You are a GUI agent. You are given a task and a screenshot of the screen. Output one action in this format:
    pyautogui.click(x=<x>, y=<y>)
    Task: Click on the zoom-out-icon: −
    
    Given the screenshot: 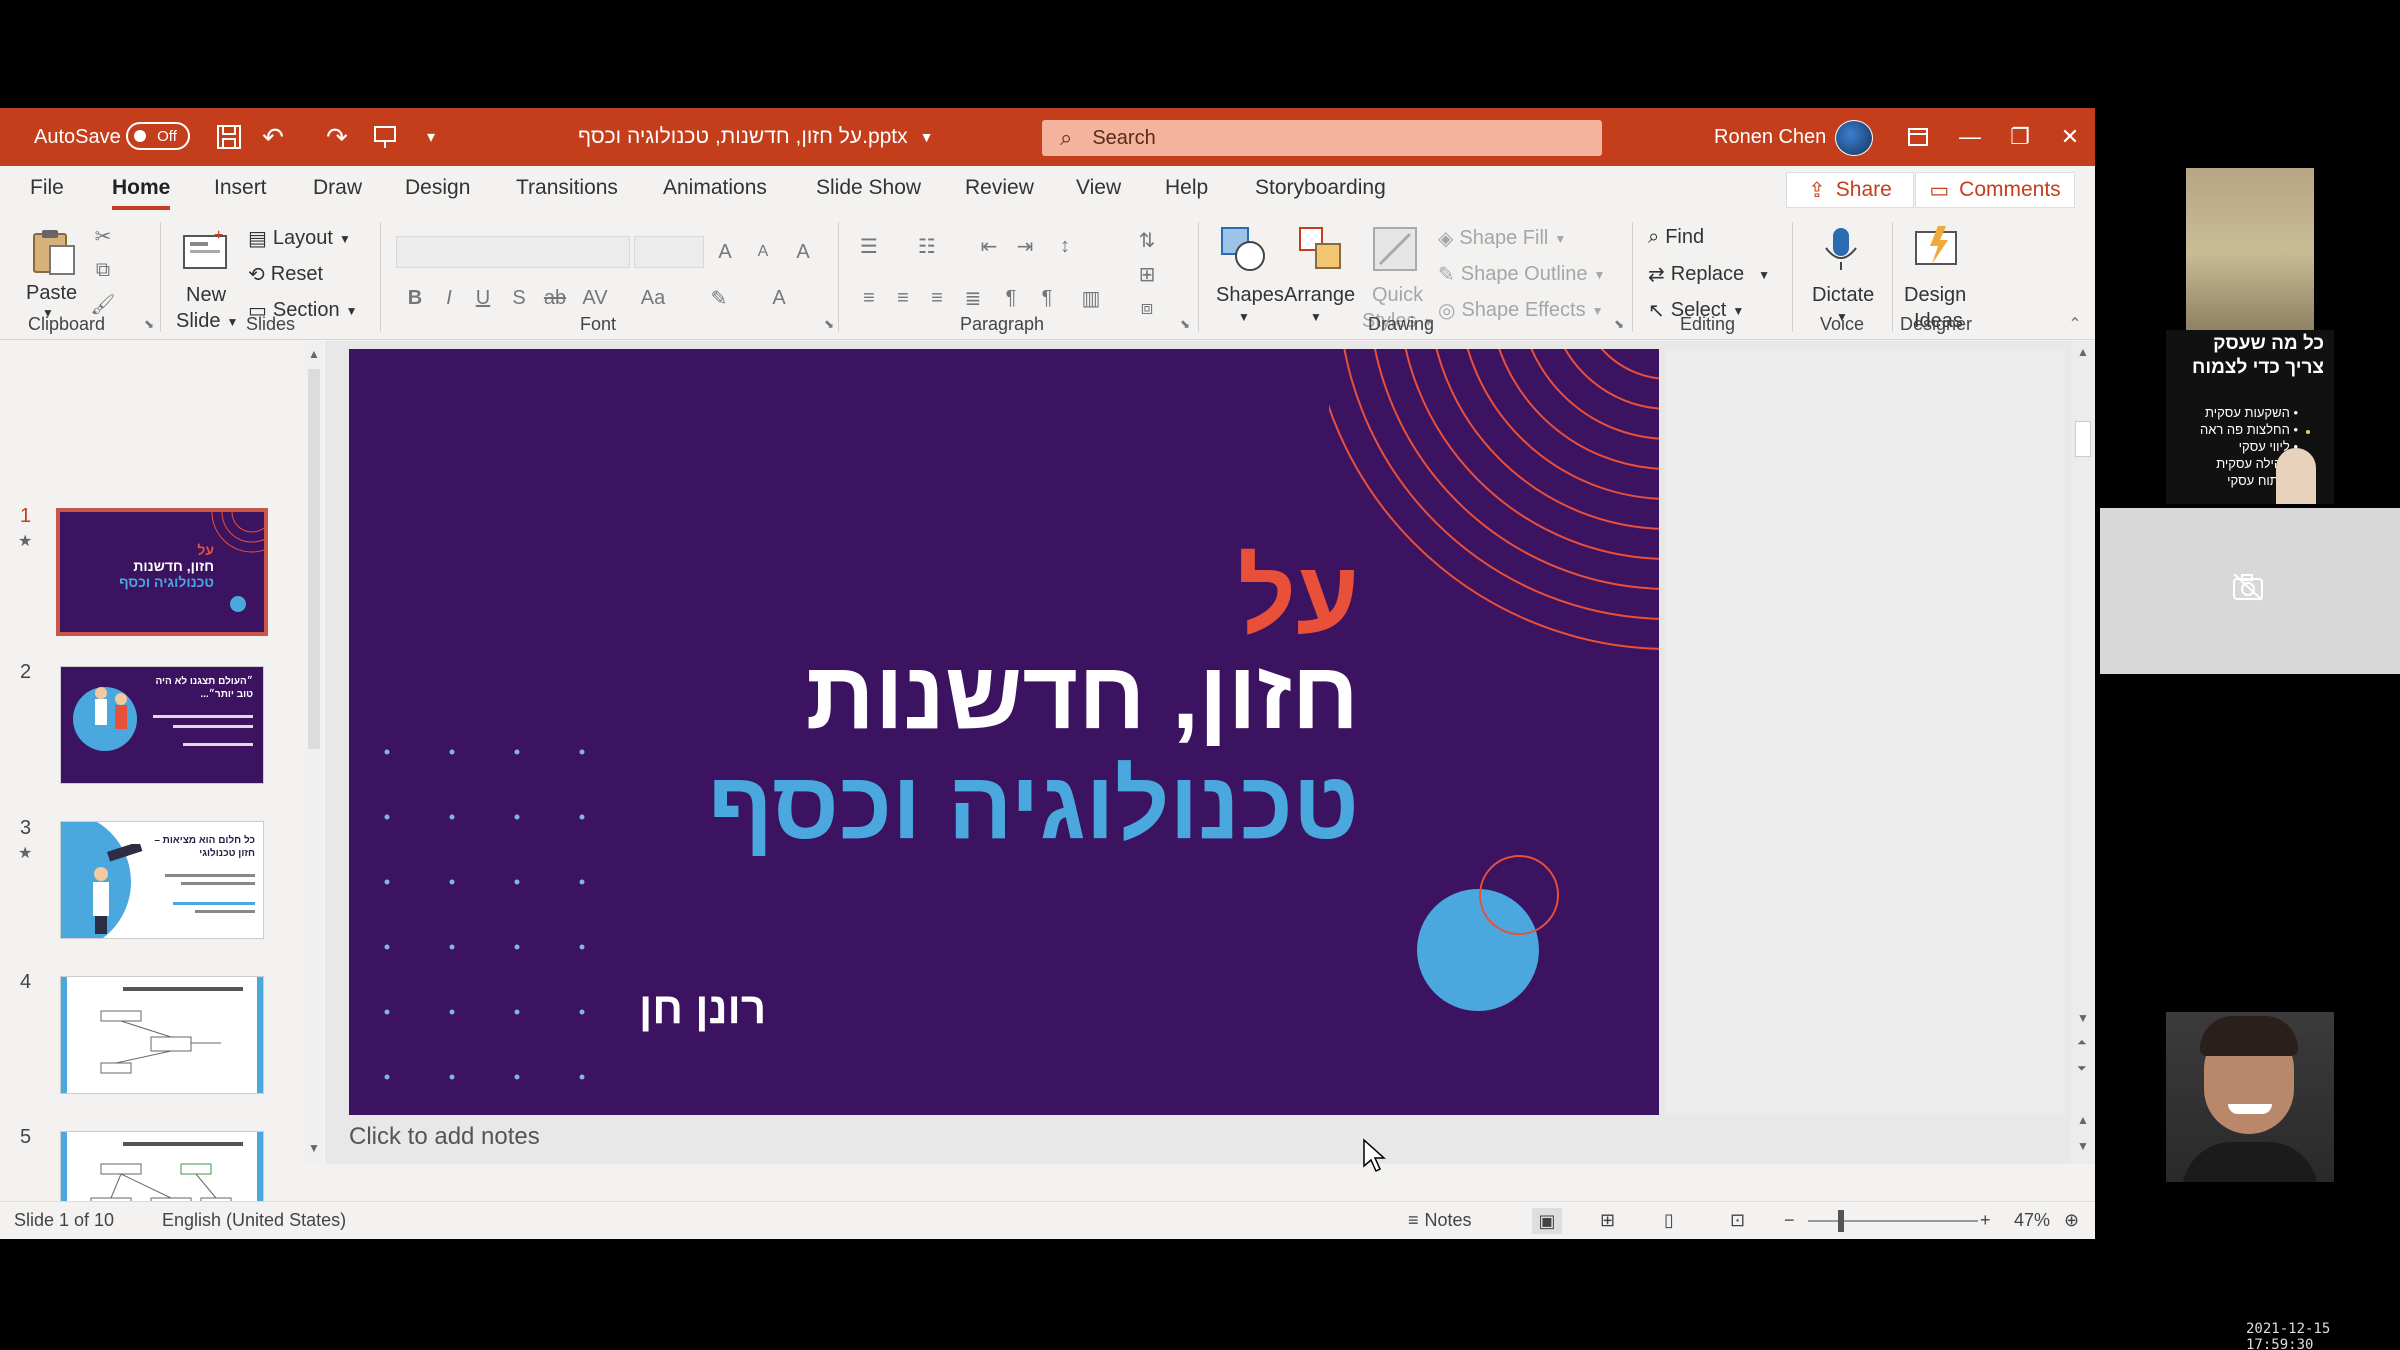 What is the action you would take?
    pyautogui.click(x=1789, y=1220)
    